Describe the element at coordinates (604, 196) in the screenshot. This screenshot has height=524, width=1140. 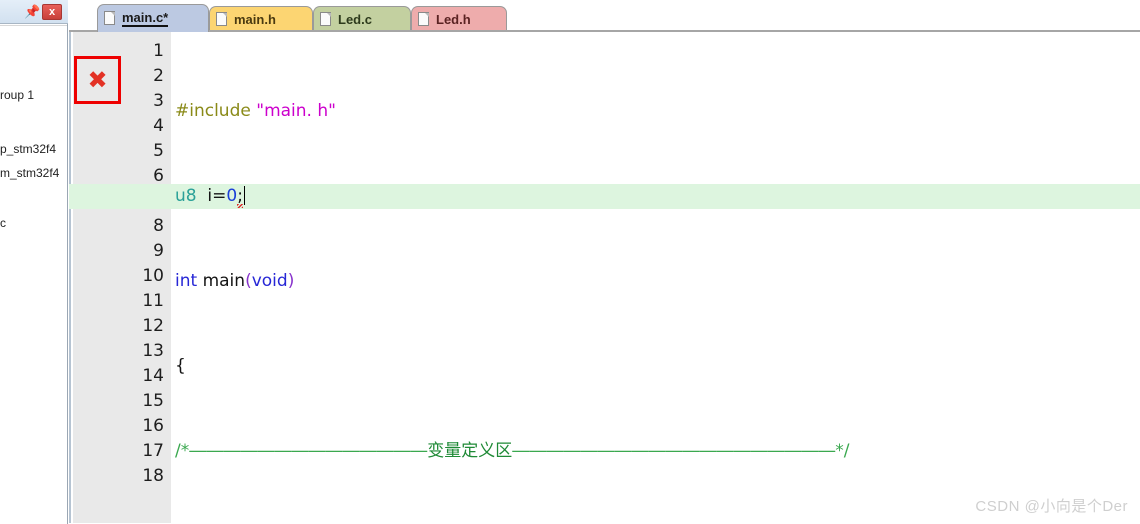
I see `code-line-2: u8 i=0;` at that location.